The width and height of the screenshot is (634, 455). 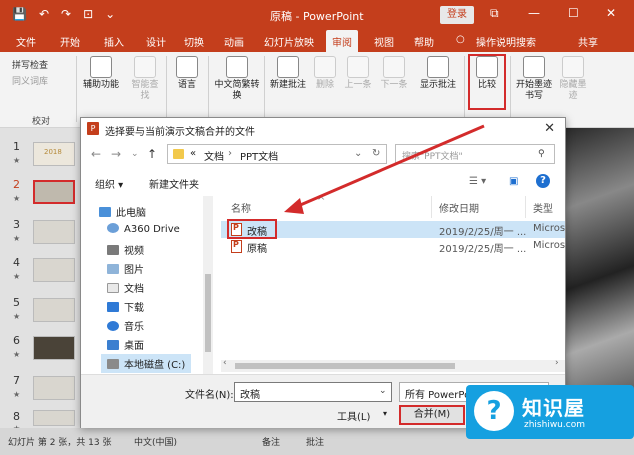 I want to click on new-folder-button: 新建文件夹, so click(x=174, y=183).